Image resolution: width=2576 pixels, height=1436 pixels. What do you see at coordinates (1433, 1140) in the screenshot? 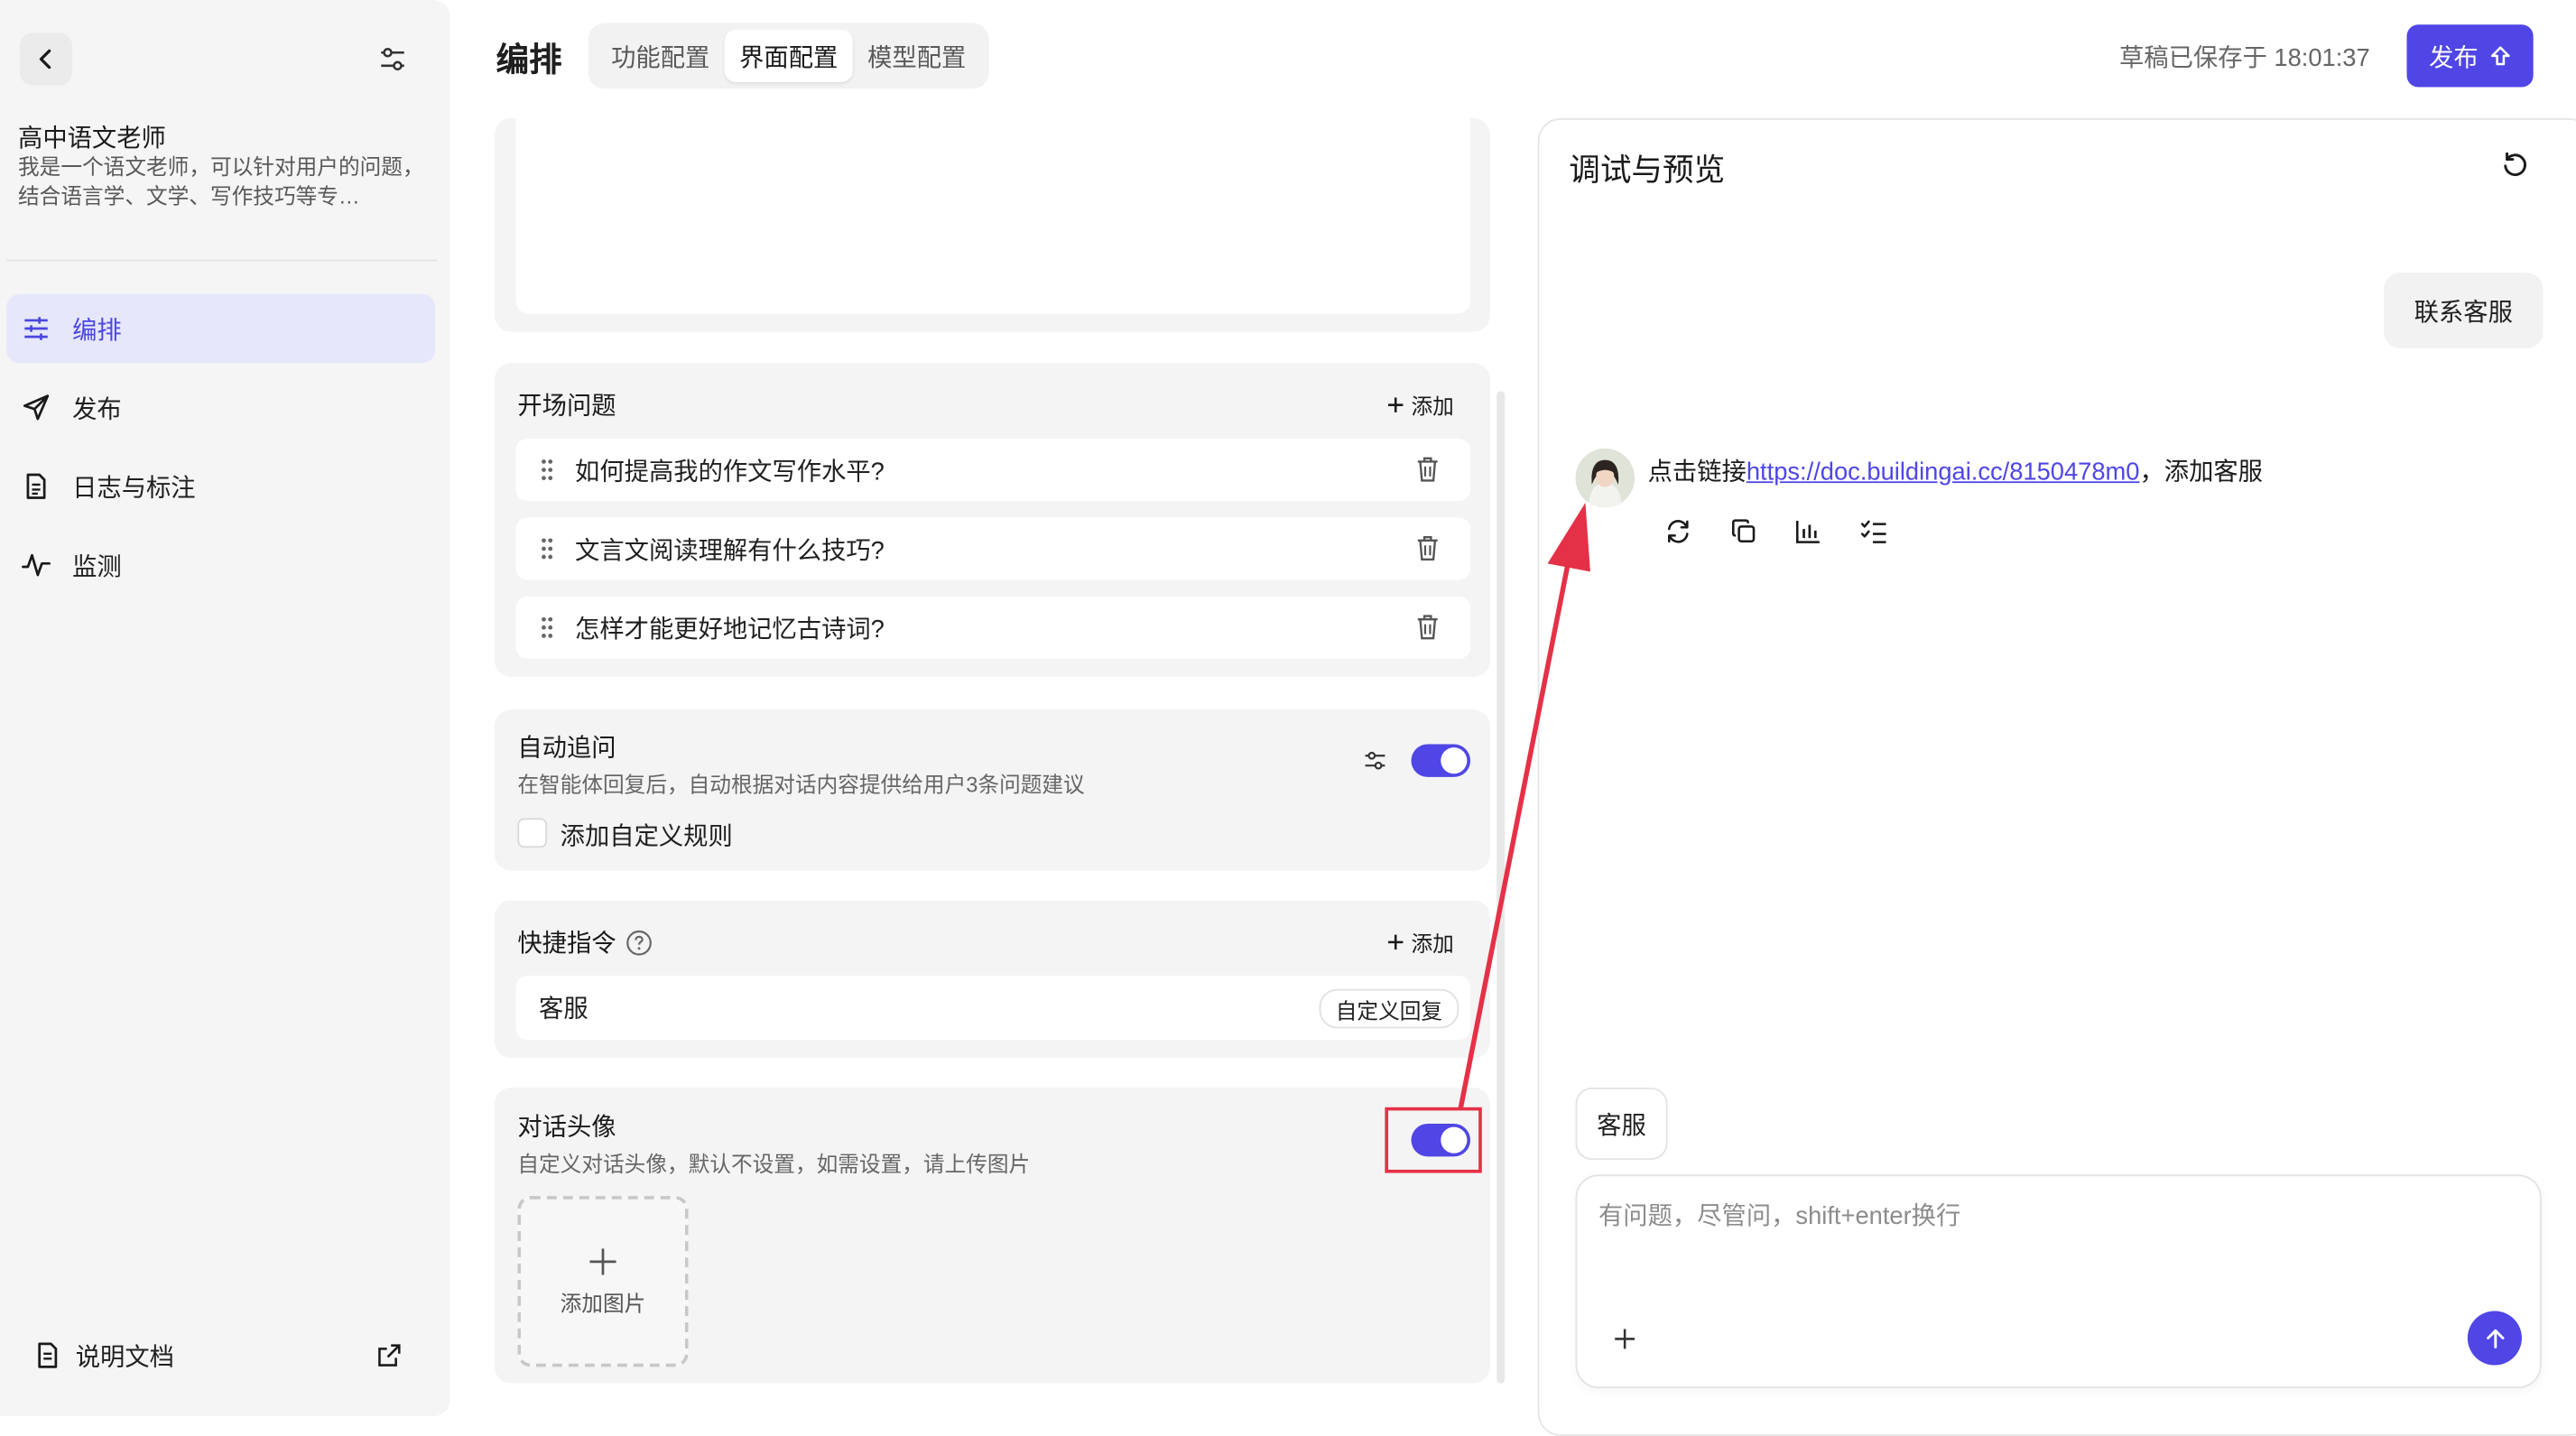
I see `highlight-box` at bounding box center [1433, 1140].